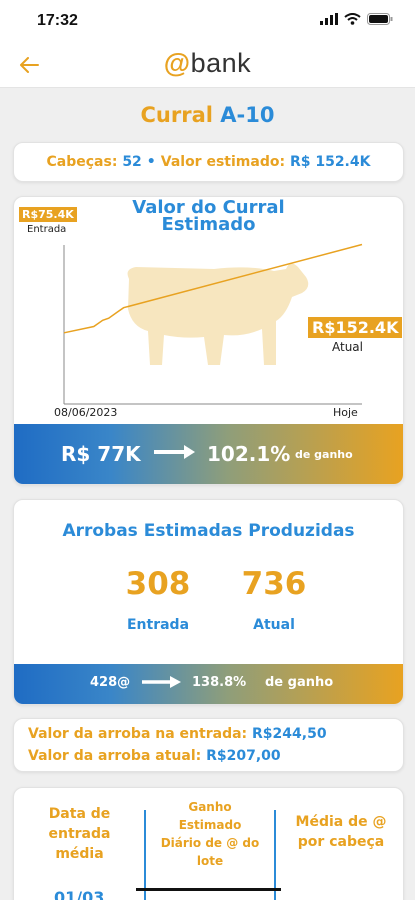 This screenshot has height=900, width=415. I want to click on entry-value-tag: R$75.4K, so click(48, 214).